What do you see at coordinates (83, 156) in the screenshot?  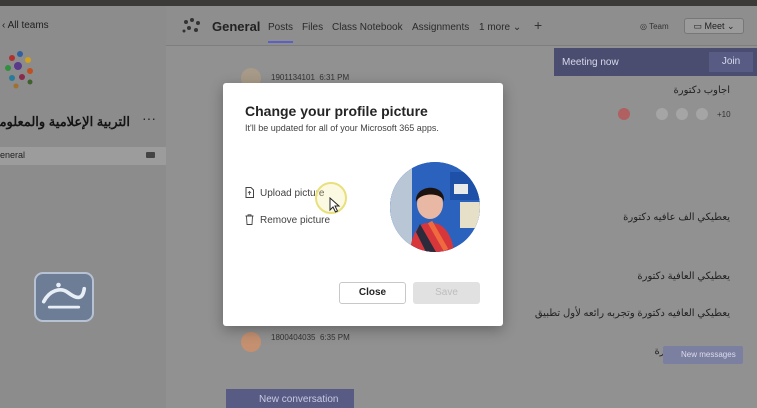 I see `channel-general: eneral` at bounding box center [83, 156].